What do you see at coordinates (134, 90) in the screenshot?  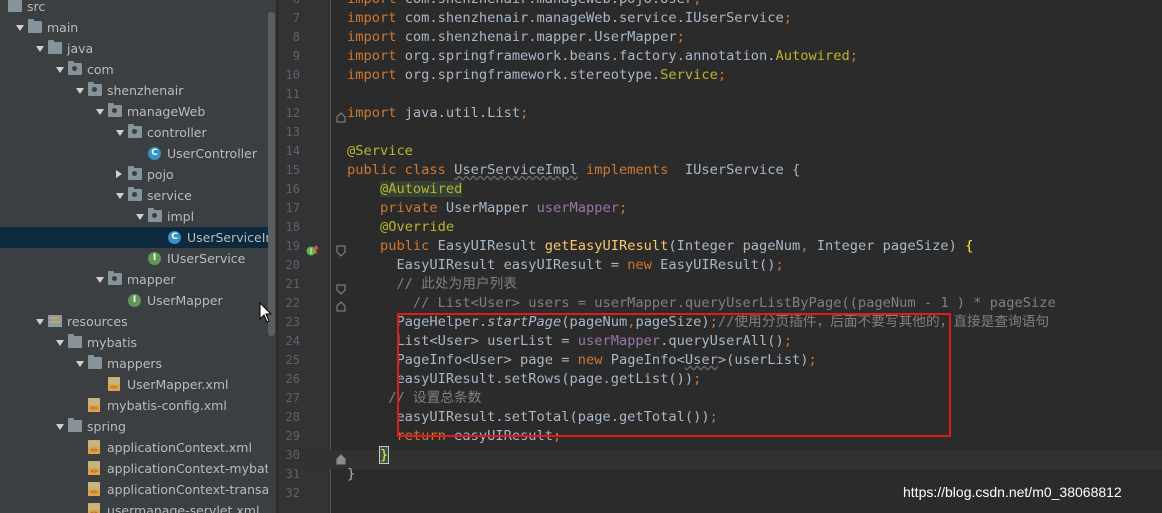 I see `tree-item-shenzhenair: shenzhenair` at bounding box center [134, 90].